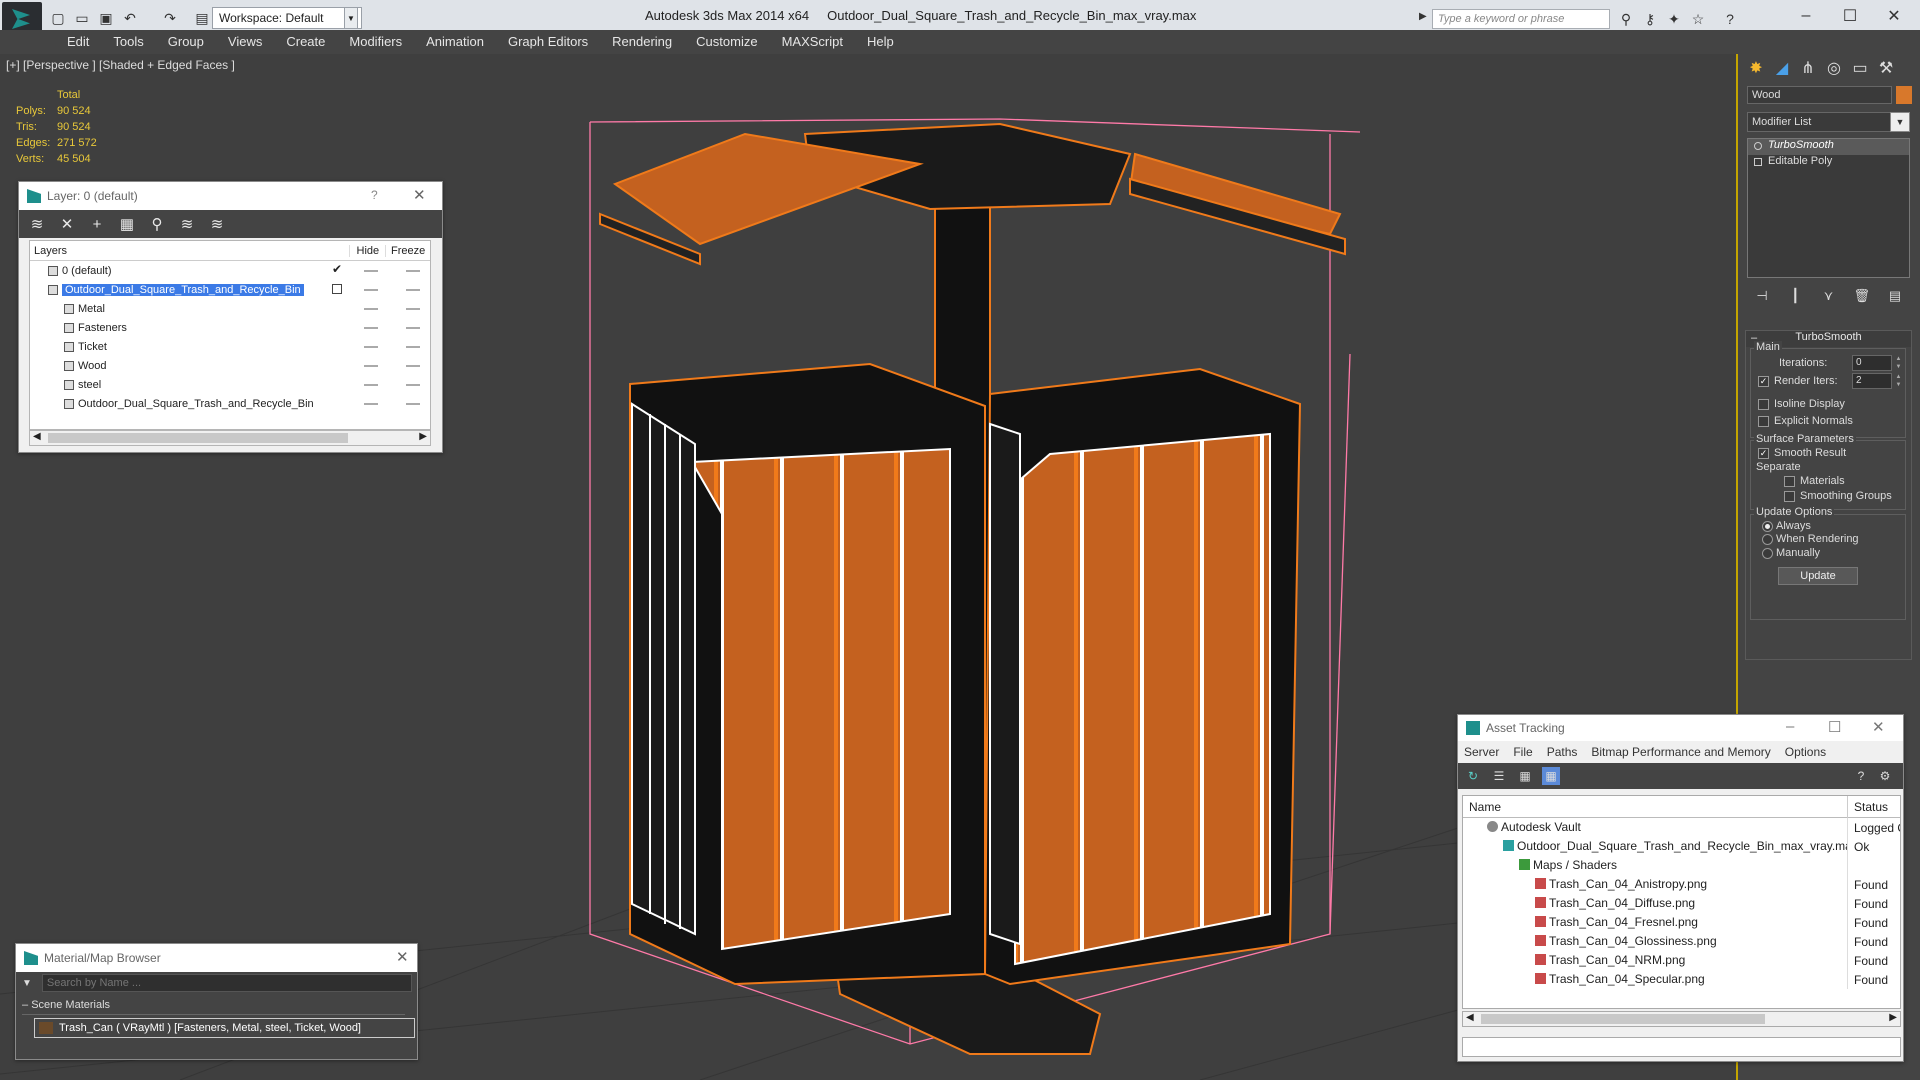 The height and width of the screenshot is (1080, 1920). What do you see at coordinates (1499, 776) in the screenshot?
I see `list-view-icon: ☰` at bounding box center [1499, 776].